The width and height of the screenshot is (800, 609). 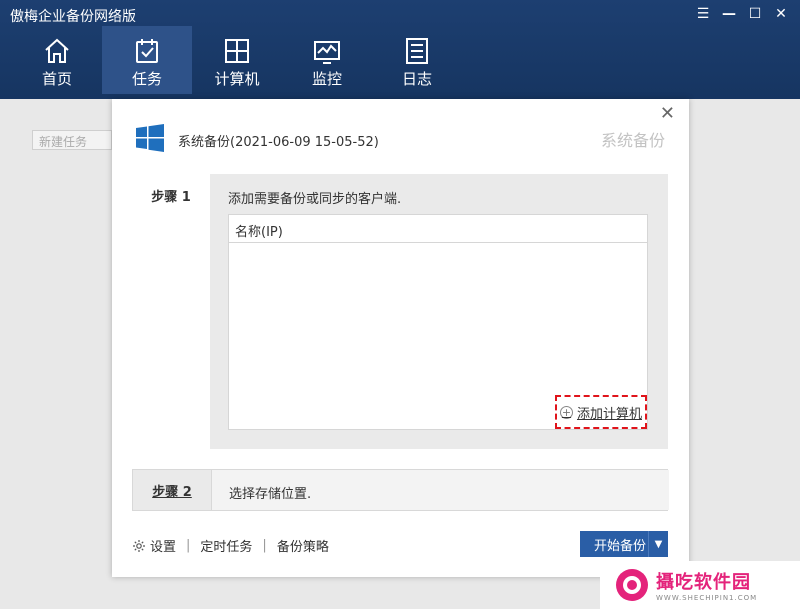 I want to click on menu-icon: ☰, so click(x=703, y=14).